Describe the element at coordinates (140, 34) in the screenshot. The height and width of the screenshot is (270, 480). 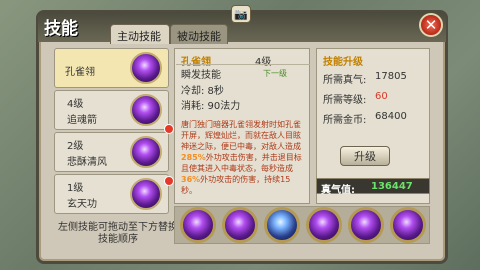
I see `tab-active-skills: 主动技能` at that location.